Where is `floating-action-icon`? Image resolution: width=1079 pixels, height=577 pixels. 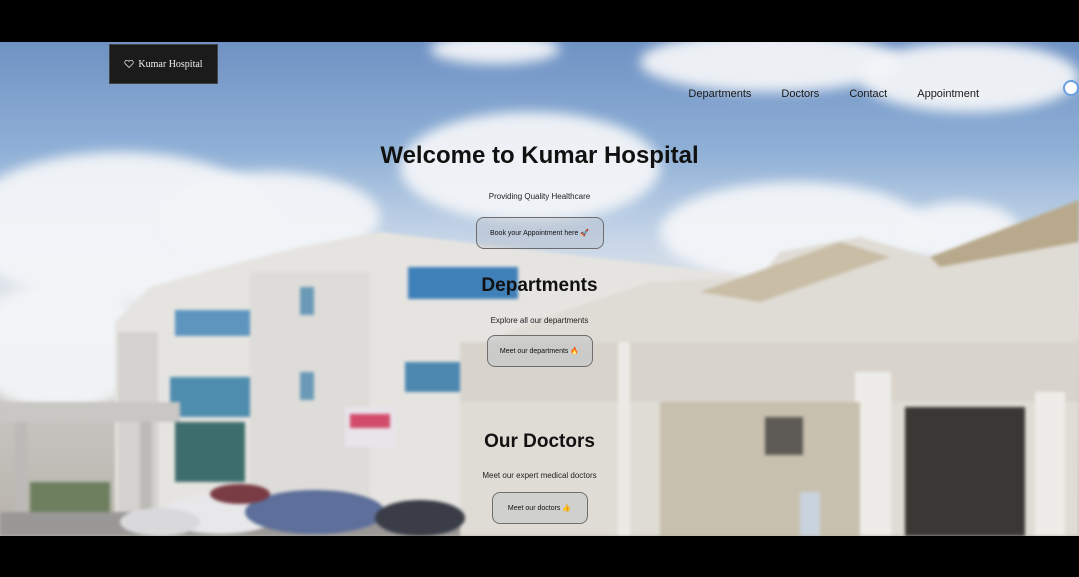 floating-action-icon is located at coordinates (1071, 88).